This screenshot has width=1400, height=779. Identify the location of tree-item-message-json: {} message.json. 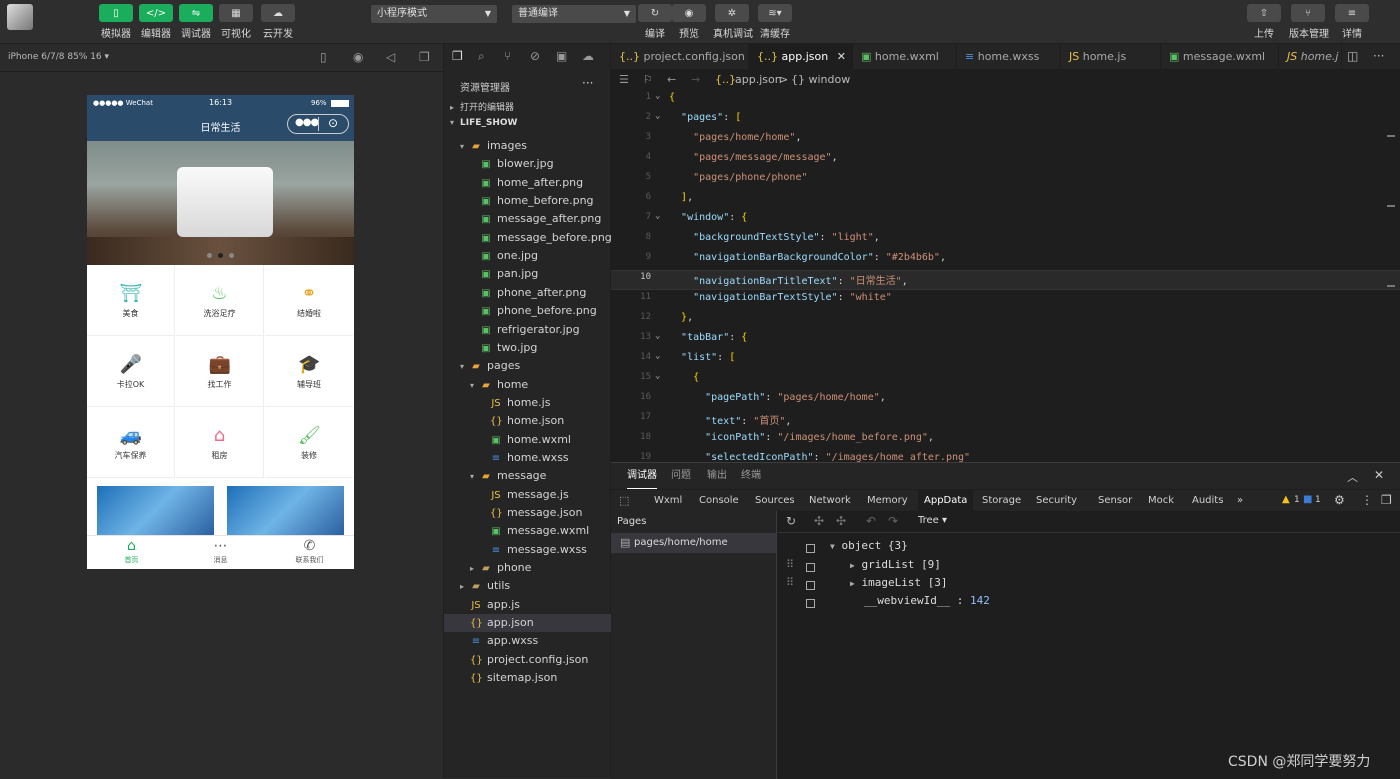
(527, 513).